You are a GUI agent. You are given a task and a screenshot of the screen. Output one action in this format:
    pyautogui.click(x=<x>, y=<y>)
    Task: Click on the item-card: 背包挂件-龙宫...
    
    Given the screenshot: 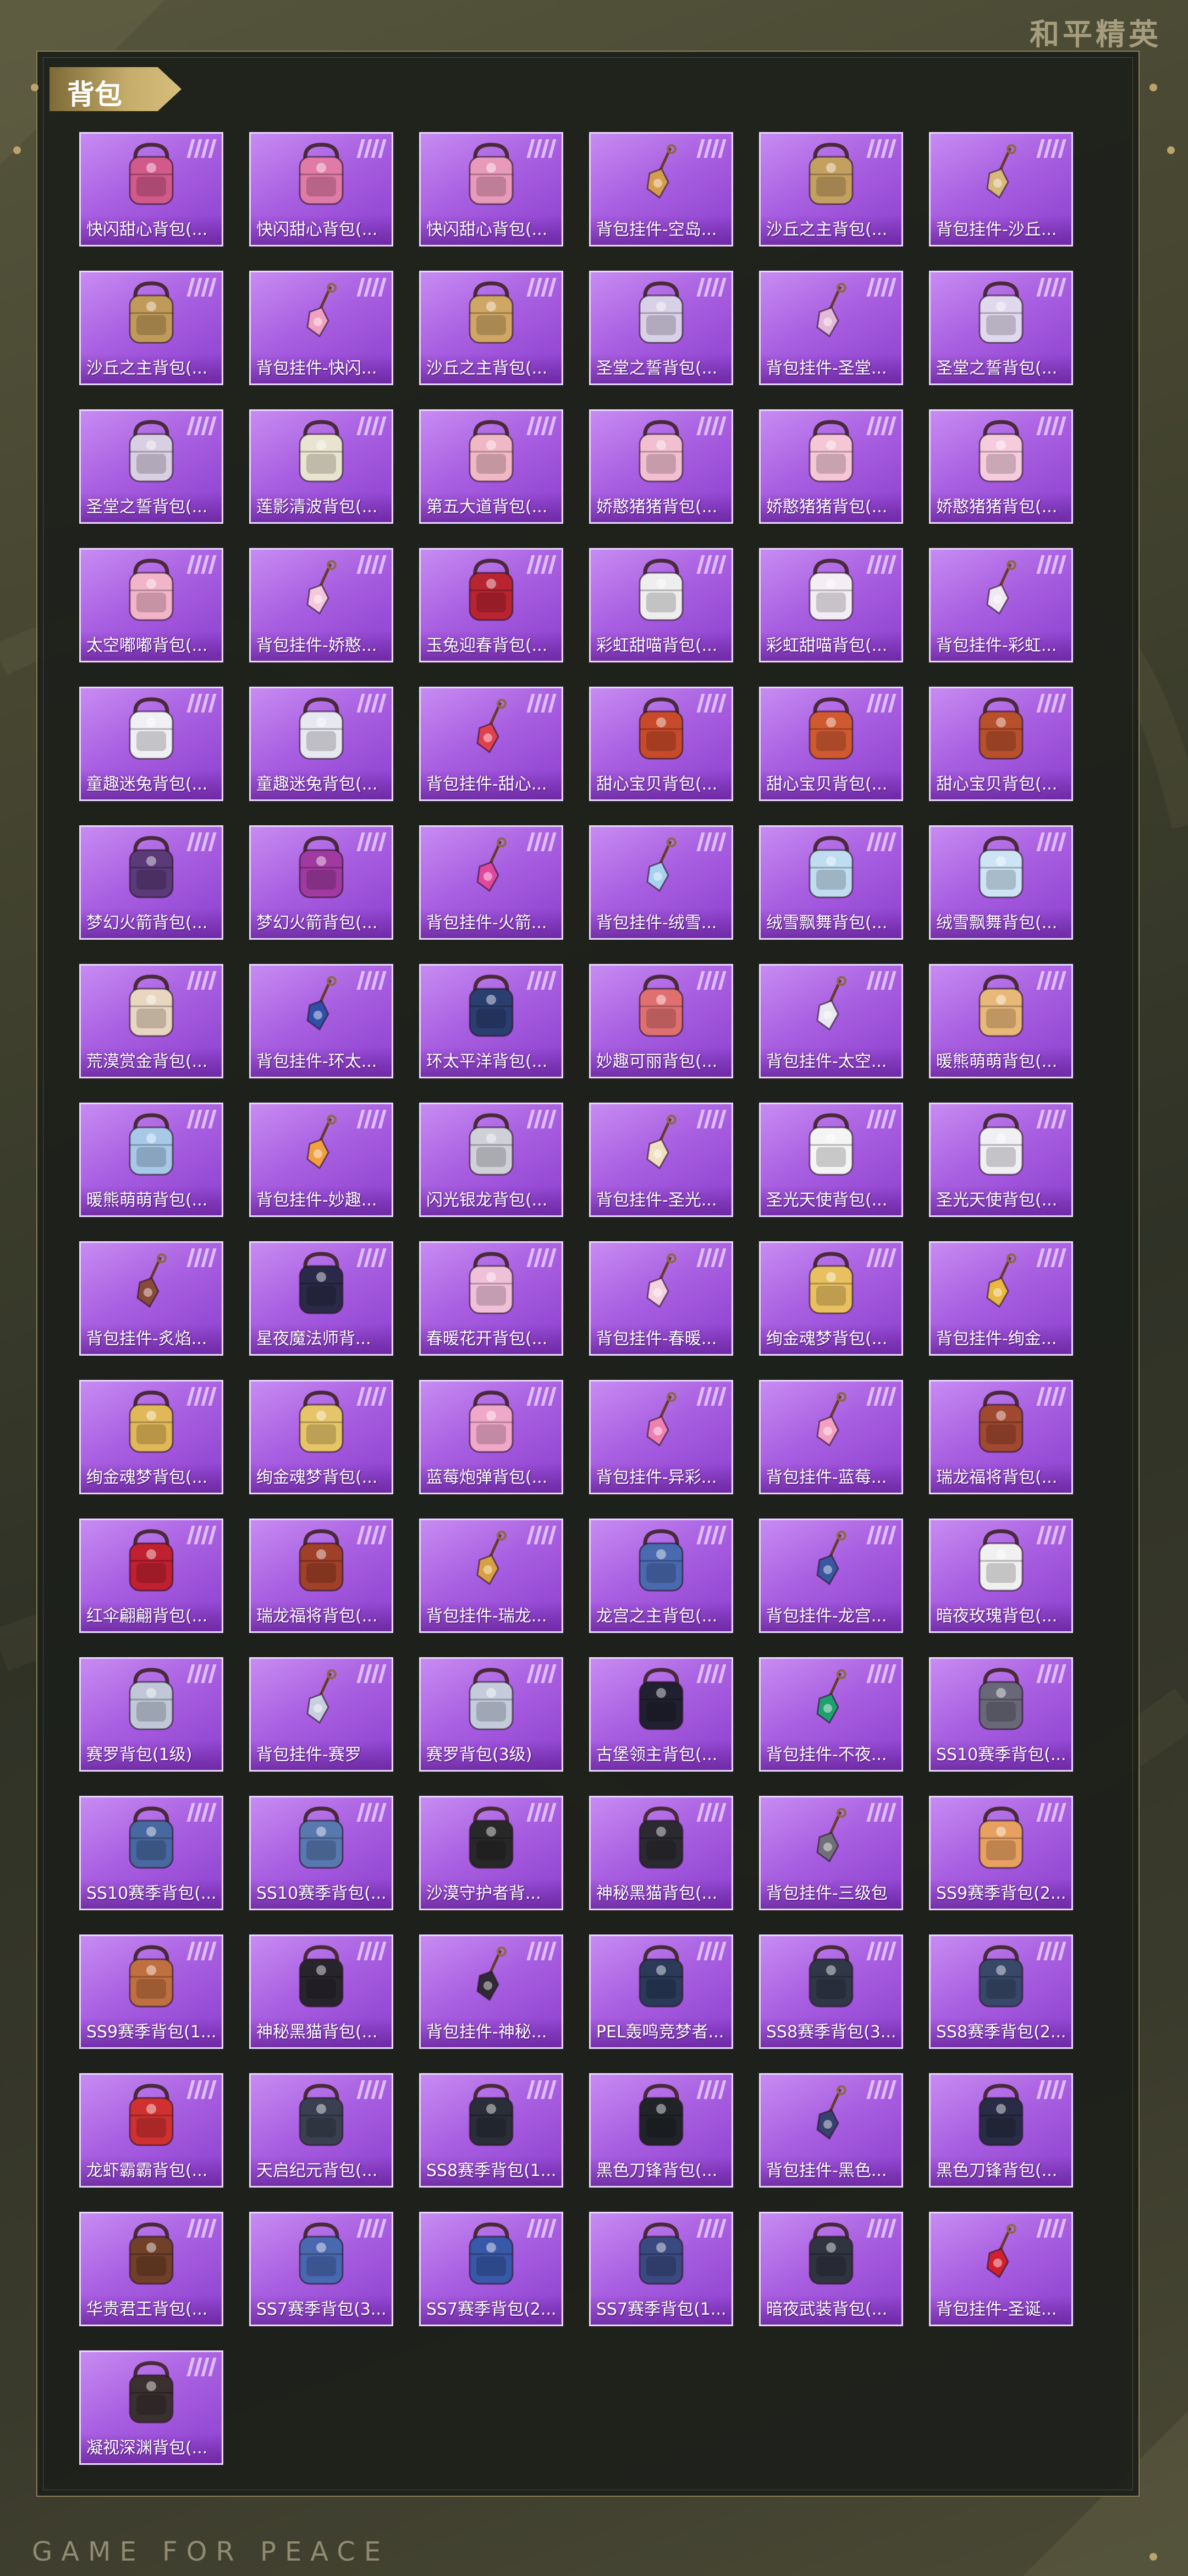 What is the action you would take?
    pyautogui.click(x=831, y=1576)
    